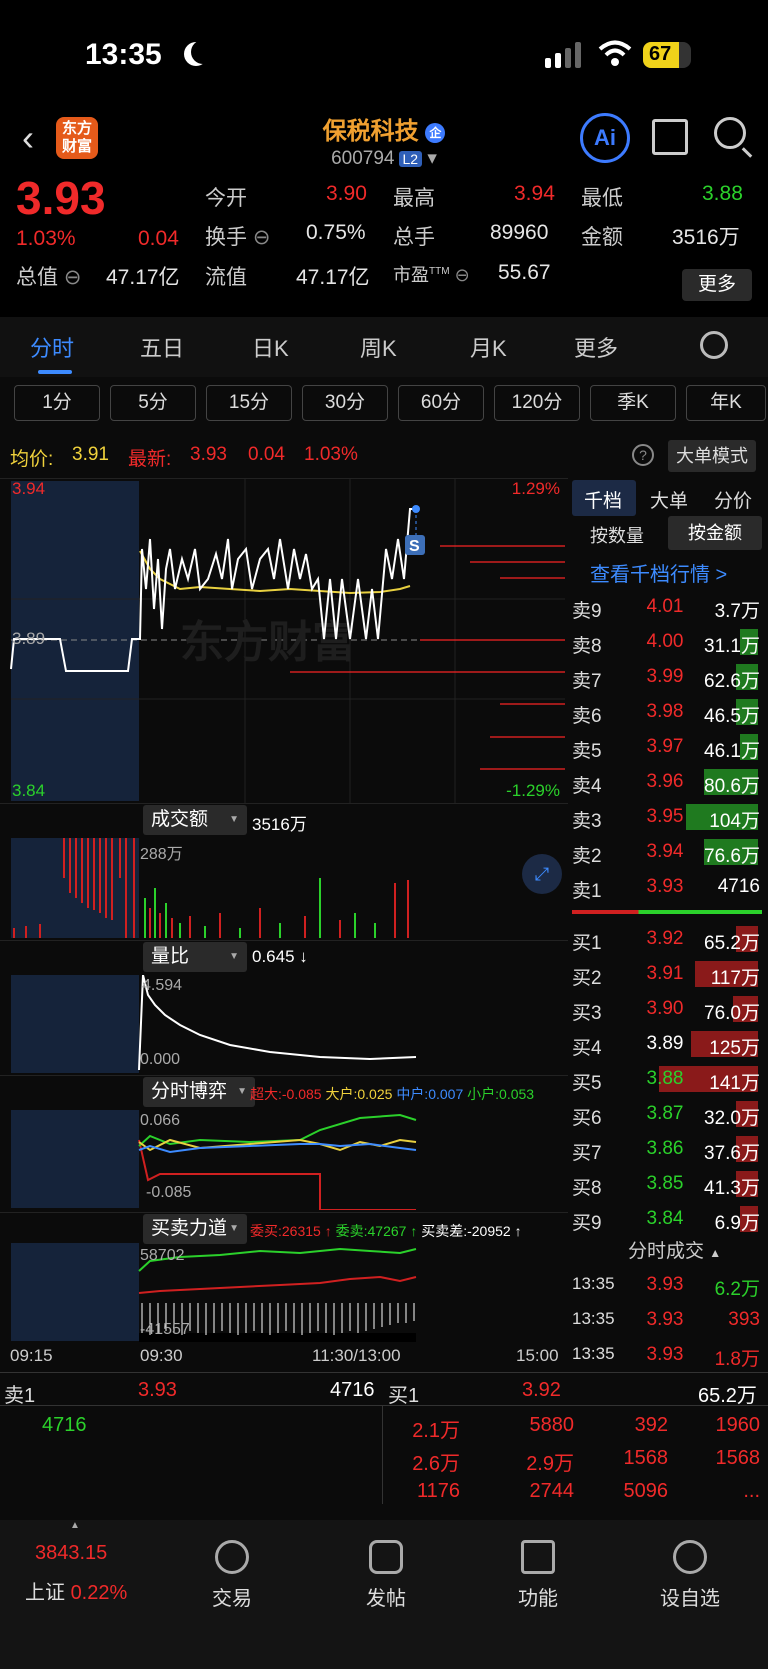  What do you see at coordinates (587, 978) in the screenshot?
I see `buy-label: 买2` at bounding box center [587, 978].